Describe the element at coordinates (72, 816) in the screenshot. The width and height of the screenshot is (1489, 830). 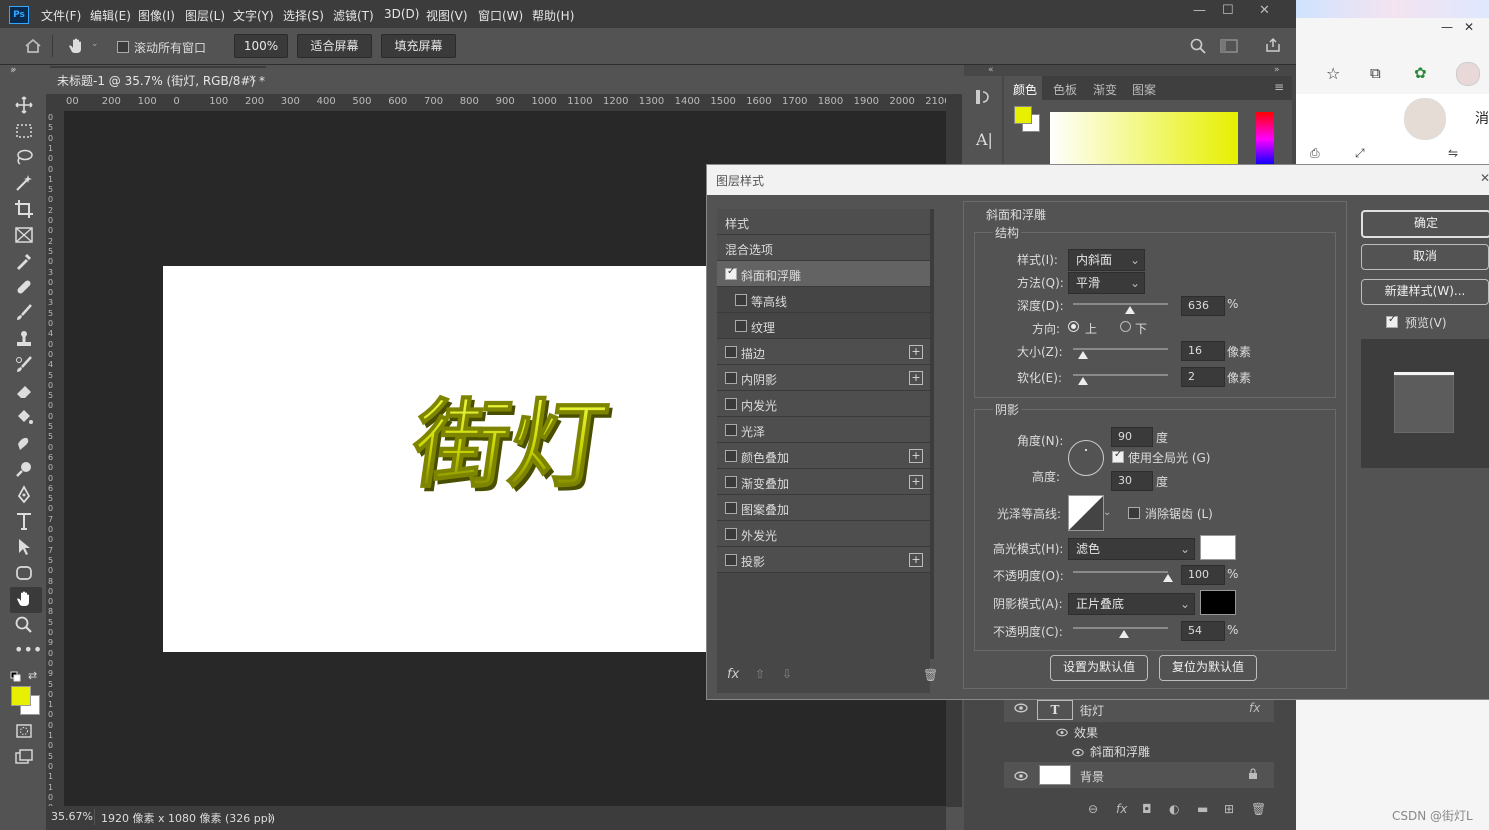
I see `status-zoom: 35.67%` at that location.